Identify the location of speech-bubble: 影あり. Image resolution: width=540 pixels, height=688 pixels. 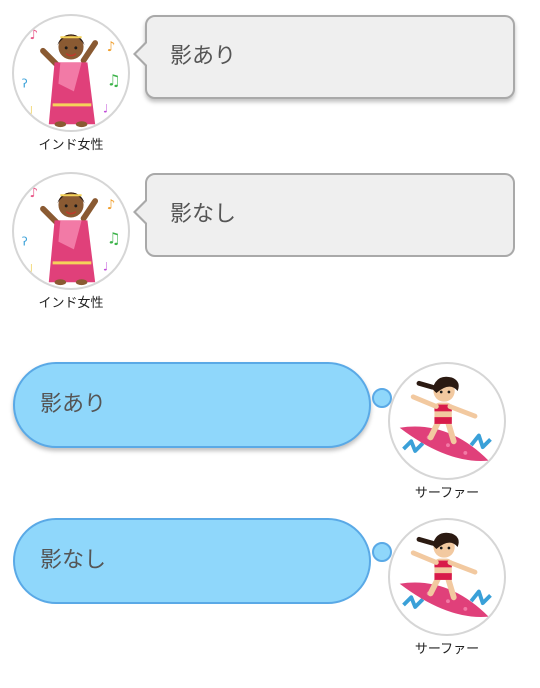
(324, 57).